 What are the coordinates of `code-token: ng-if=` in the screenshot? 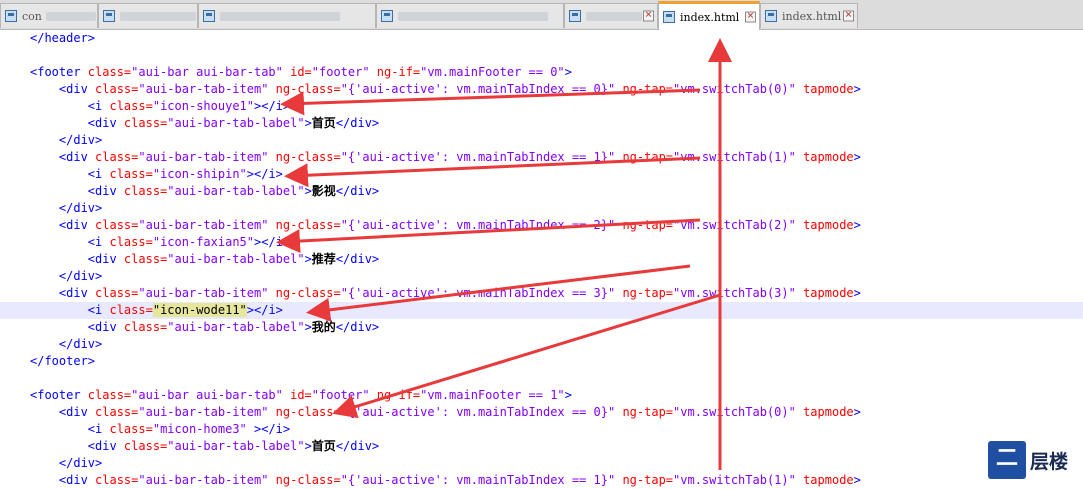 It's located at (395, 395).